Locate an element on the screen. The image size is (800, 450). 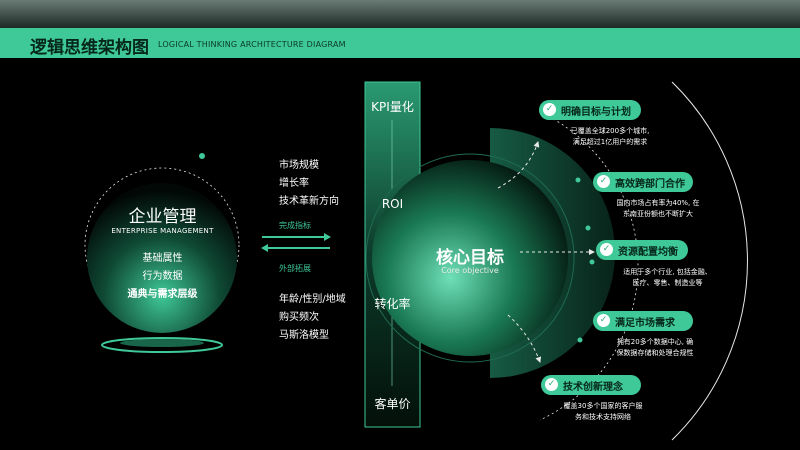
objective-desc-line: 已覆盖全球200多个城市, is located at coordinates (610, 131).